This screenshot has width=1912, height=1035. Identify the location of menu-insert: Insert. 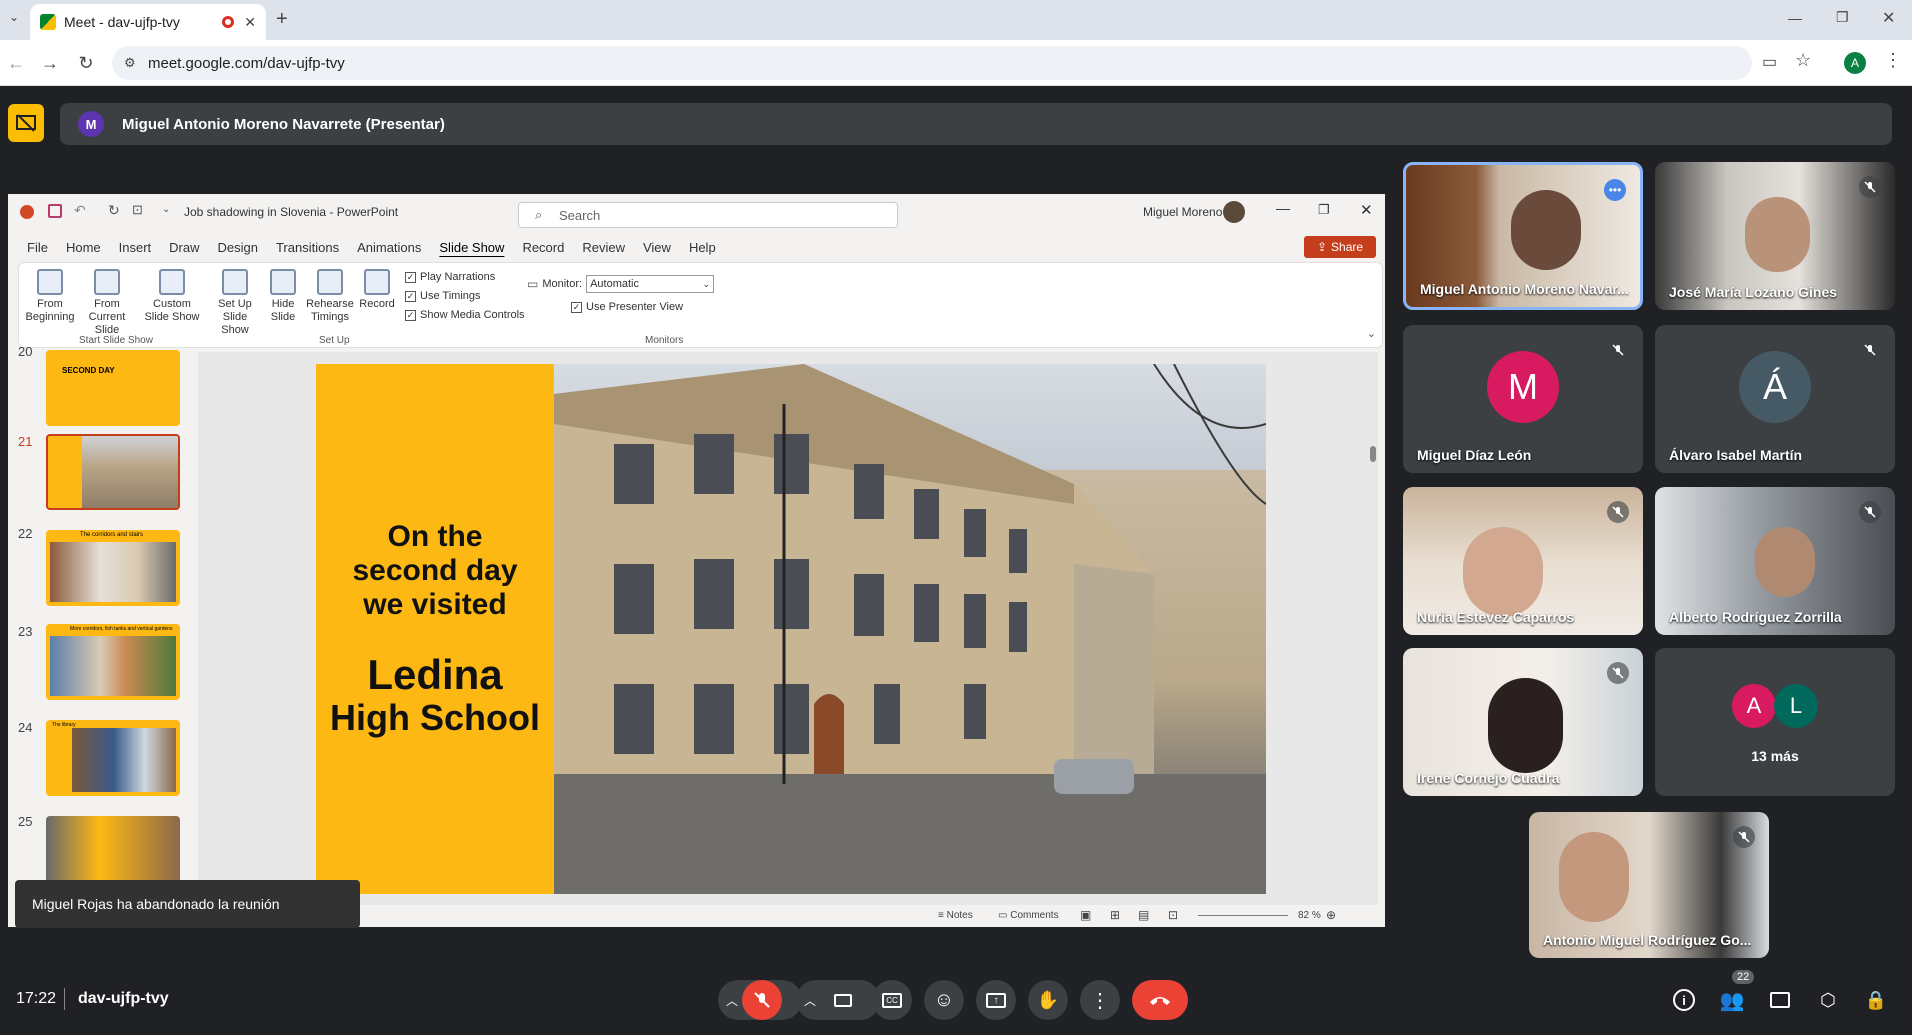
(135, 247).